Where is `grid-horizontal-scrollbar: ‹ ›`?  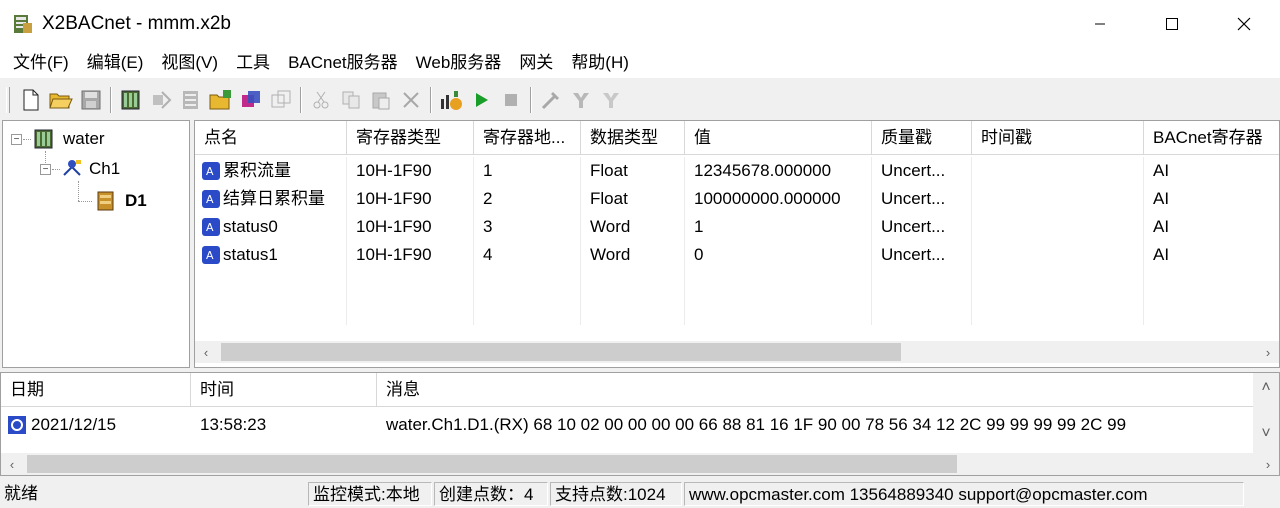 grid-horizontal-scrollbar: ‹ › is located at coordinates (737, 352).